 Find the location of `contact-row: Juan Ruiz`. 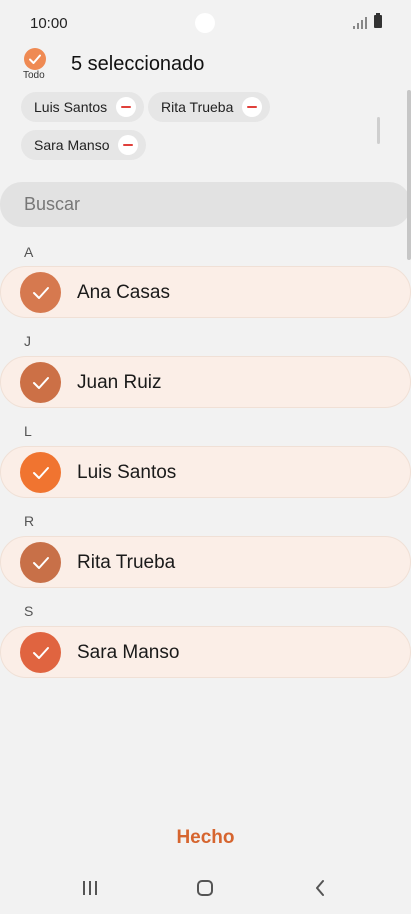

contact-row: Juan Ruiz is located at coordinates (205, 382).